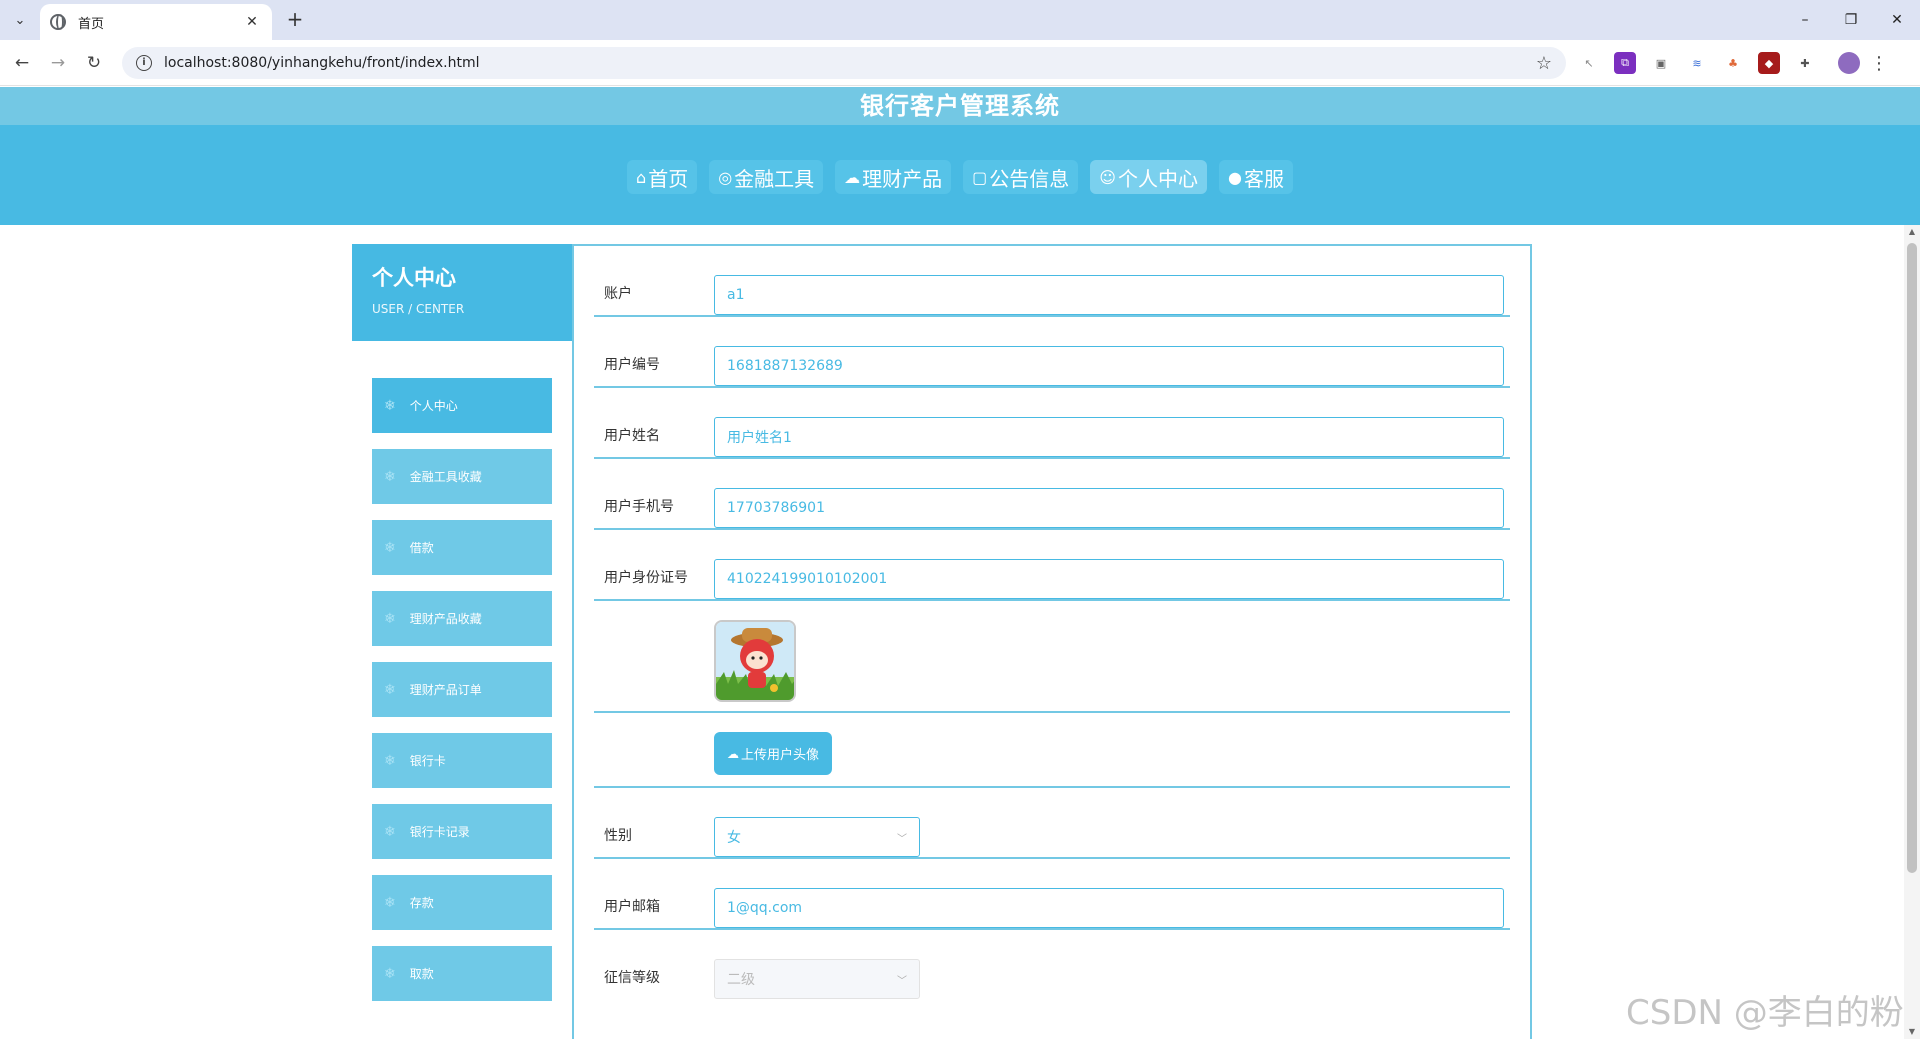 This screenshot has height=1039, width=1920. I want to click on tab-list-chevron-icon: ⌄, so click(20, 20).